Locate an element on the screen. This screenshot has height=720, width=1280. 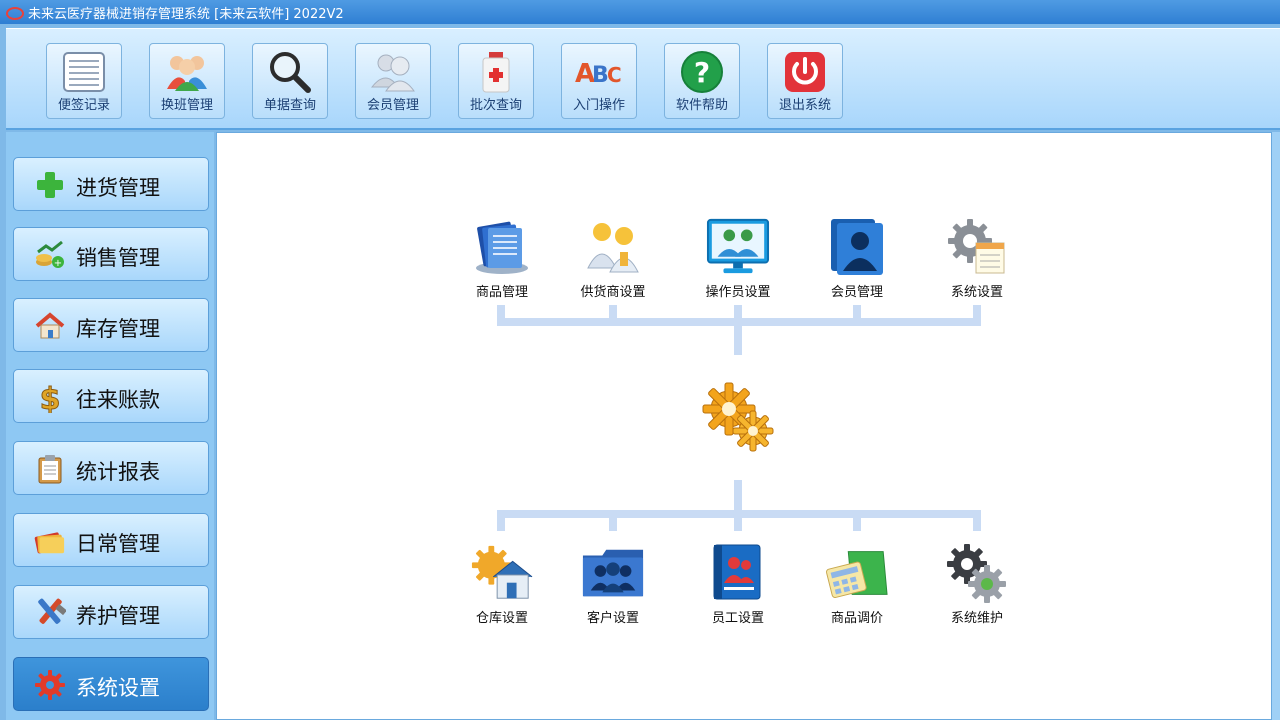
member-manage-button: 会员管理 is located at coordinates (393, 81).